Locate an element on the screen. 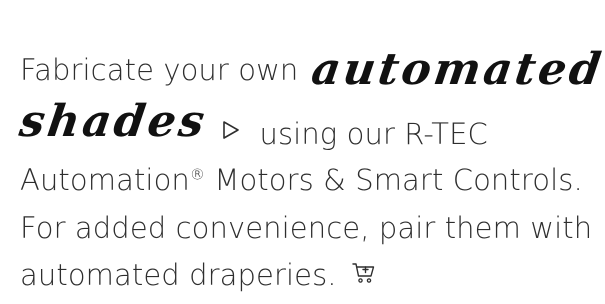 This screenshot has height=304, width=605. promo-line-1-text: Fabricate your own is located at coordinates (159, 70).